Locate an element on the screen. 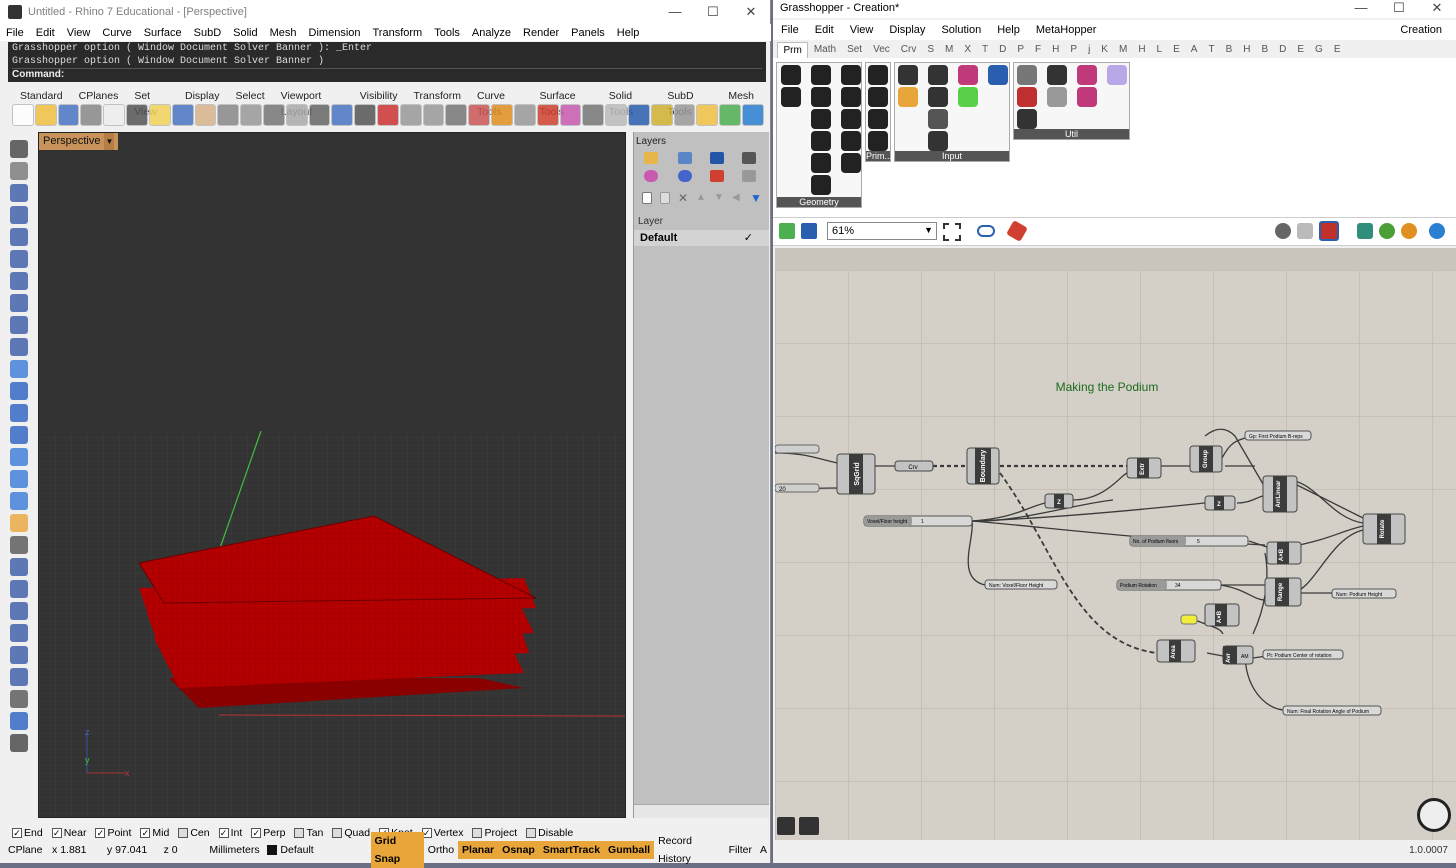 This screenshot has width=1456, height=868. copy-icon is located at coordinates (114, 115).